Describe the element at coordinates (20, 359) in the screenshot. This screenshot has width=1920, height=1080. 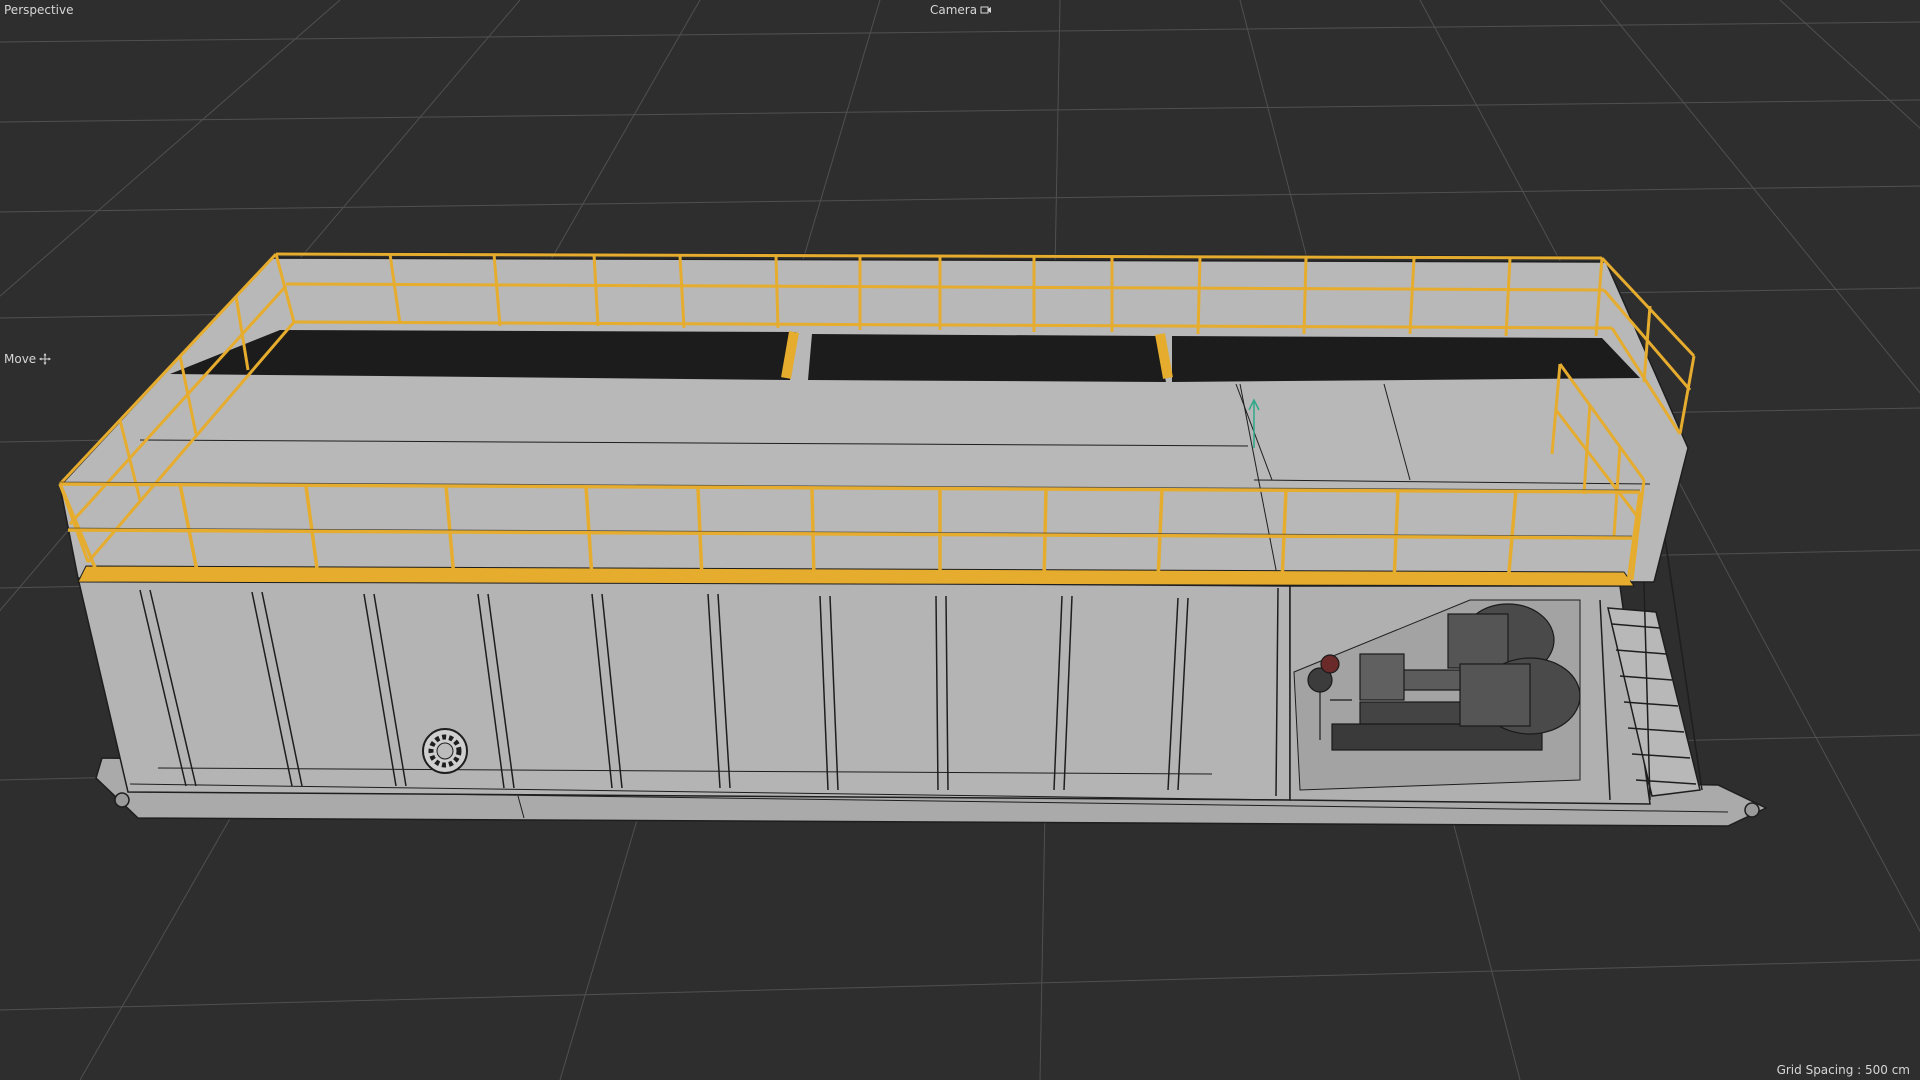
I see `tool-label: Move` at that location.